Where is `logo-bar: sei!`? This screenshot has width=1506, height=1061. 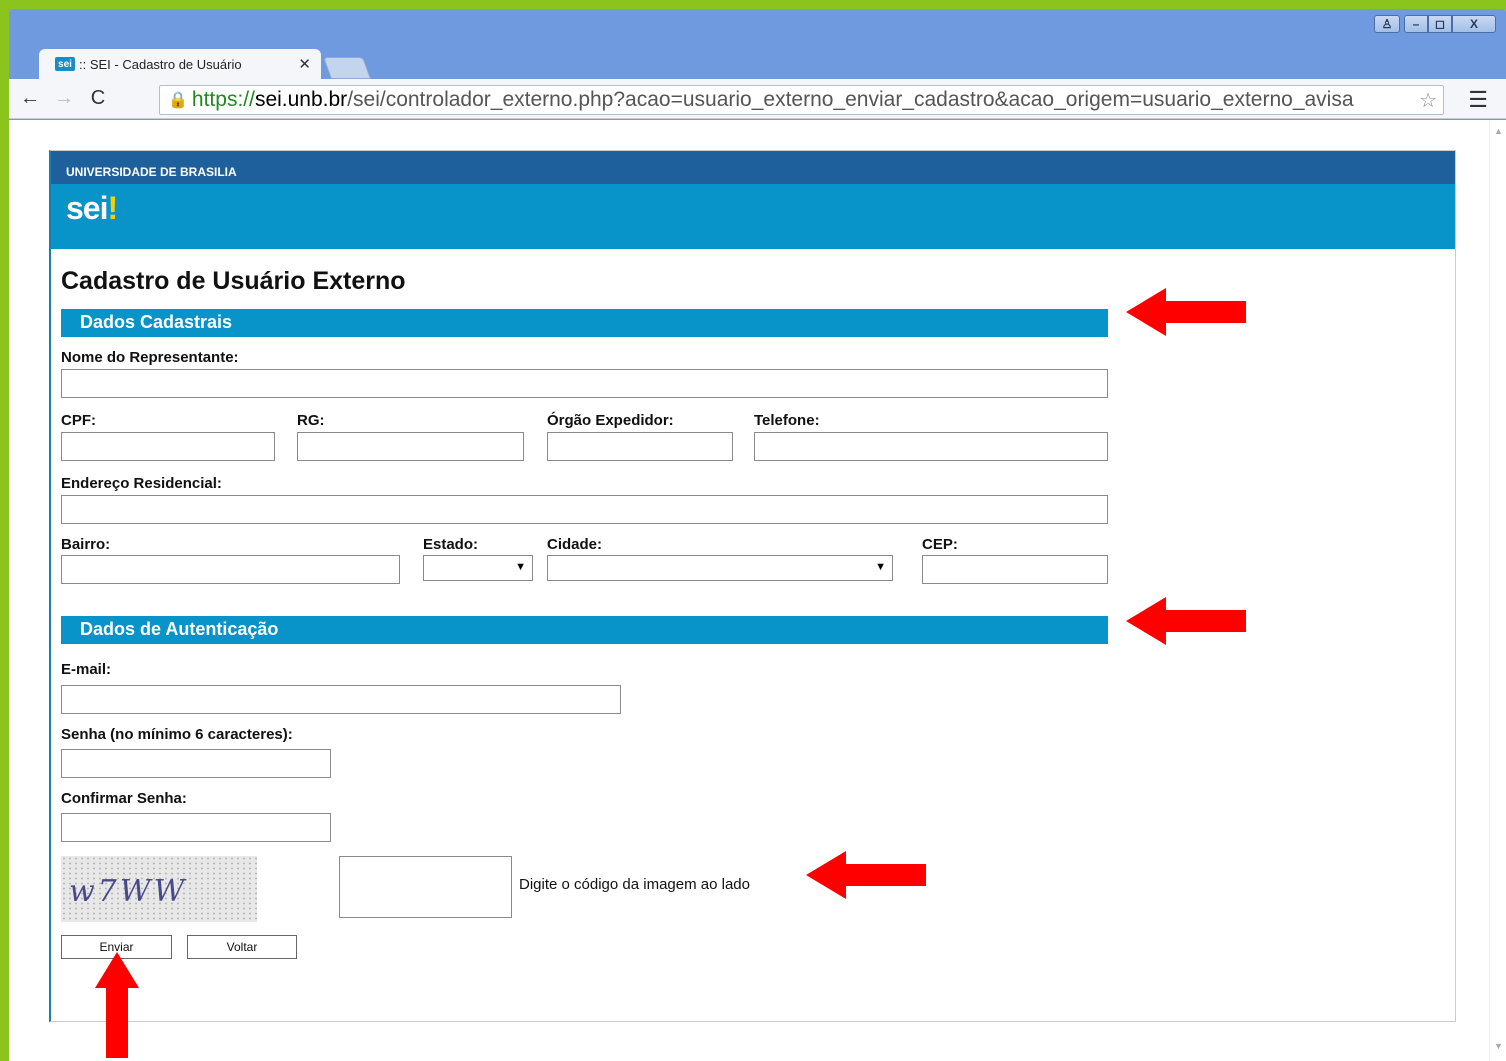
logo-bar: sei! is located at coordinates (753, 216).